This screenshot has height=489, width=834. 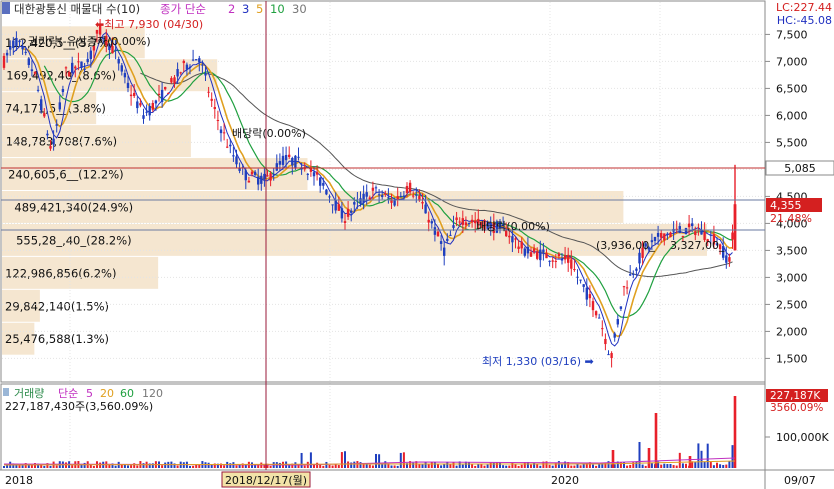 I want to click on y-tick-label: 1,500, so click(x=792, y=358).